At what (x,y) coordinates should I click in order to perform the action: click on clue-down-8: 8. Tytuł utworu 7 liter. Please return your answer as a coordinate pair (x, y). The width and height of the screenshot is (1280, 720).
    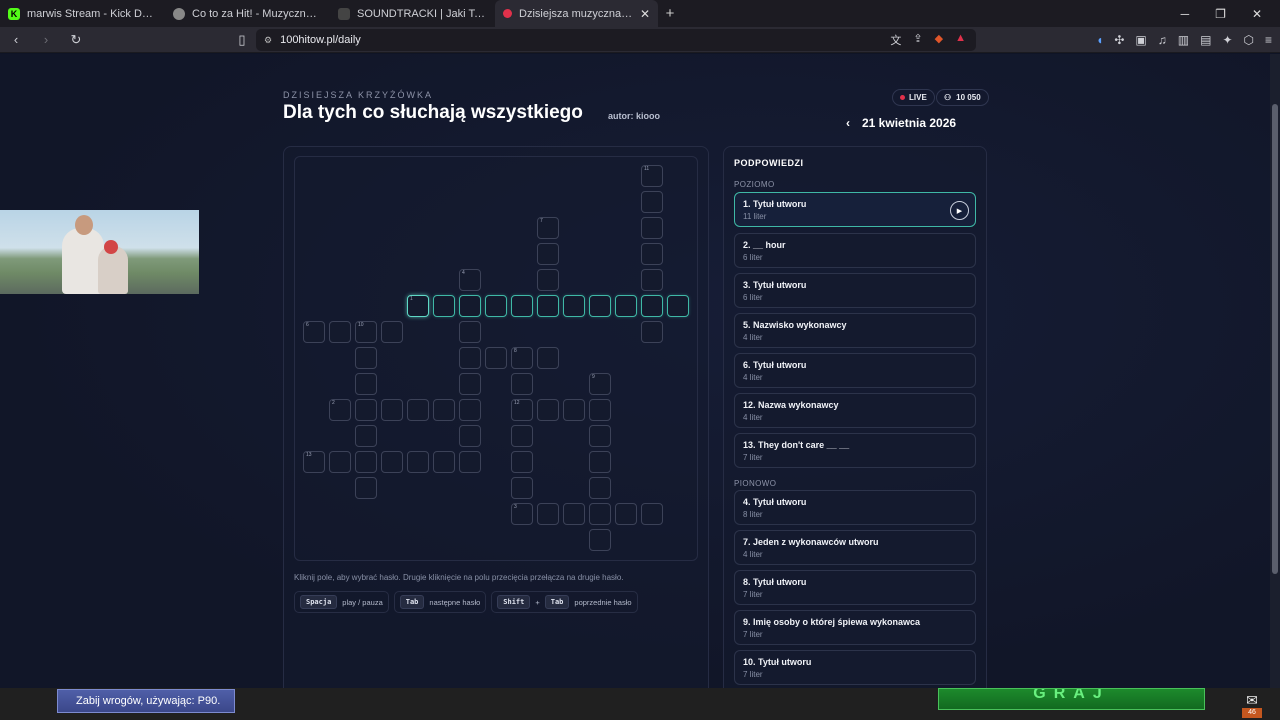
    Looking at the image, I should click on (855, 587).